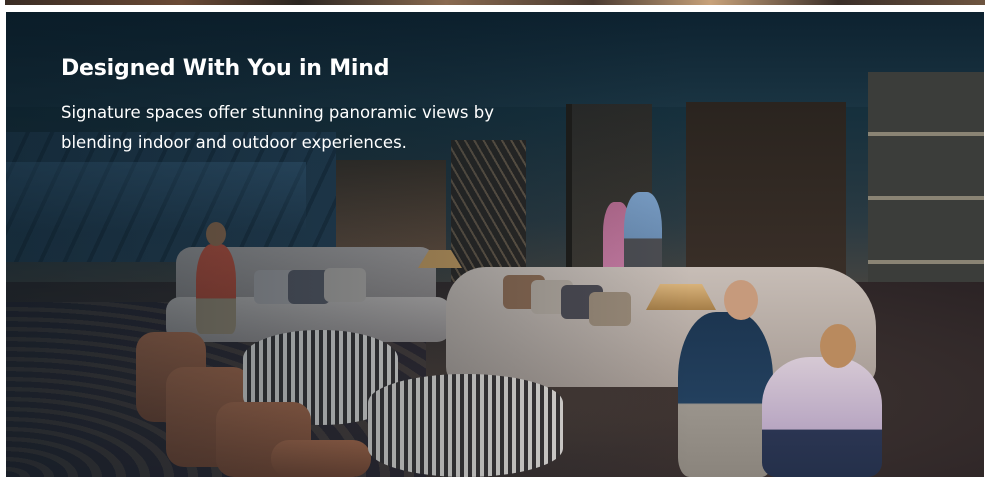  I want to click on previous-image-strip, so click(495, 2).